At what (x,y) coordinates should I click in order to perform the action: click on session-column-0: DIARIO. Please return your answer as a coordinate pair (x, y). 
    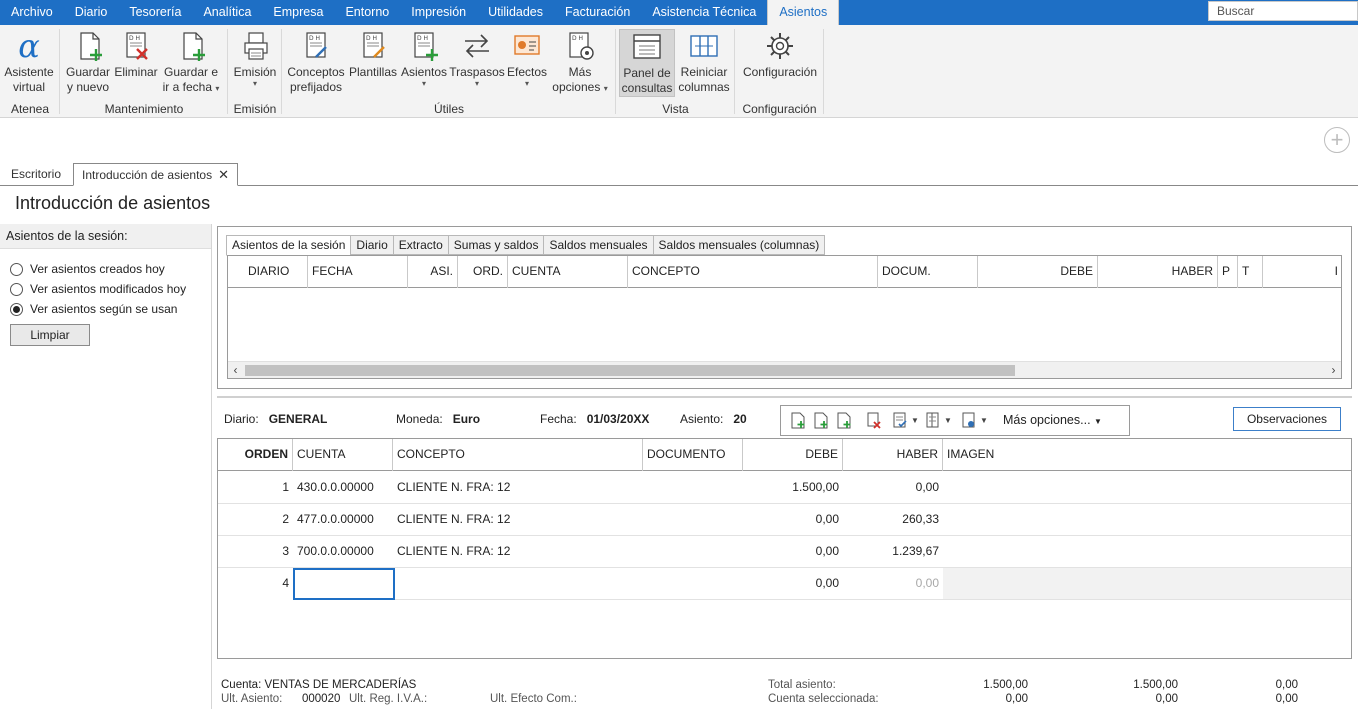
    Looking at the image, I should click on (268, 272).